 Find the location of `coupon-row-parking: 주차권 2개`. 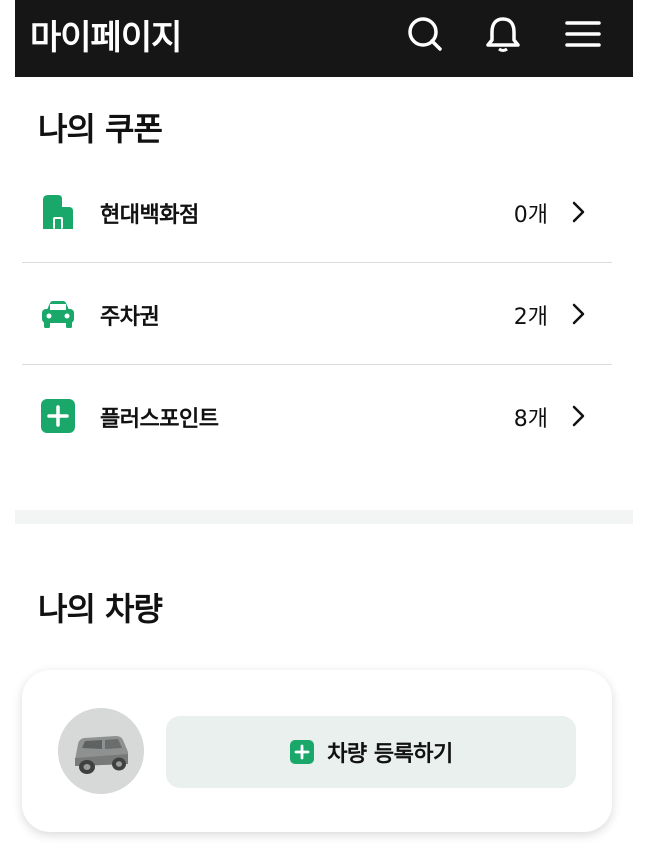

coupon-row-parking: 주차권 2개 is located at coordinates (317, 314).